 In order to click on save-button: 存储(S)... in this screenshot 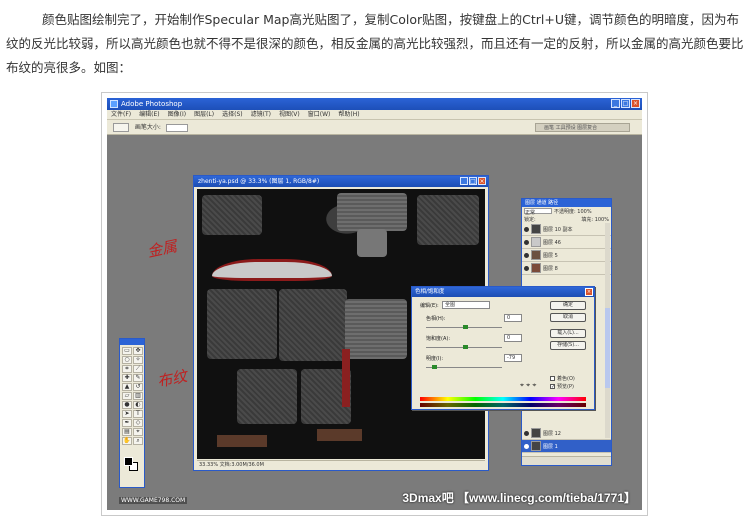, I will do `click(568, 345)`.